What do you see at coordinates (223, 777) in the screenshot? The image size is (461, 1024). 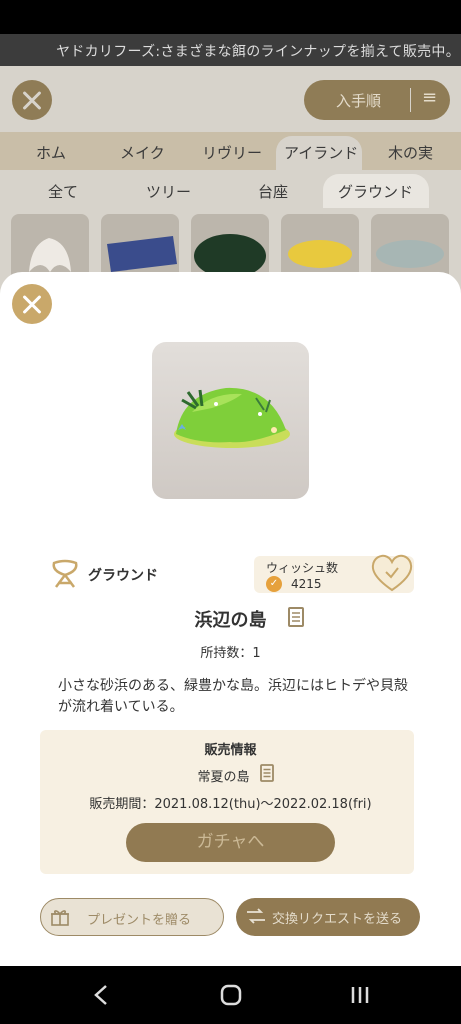 I see `gacha-name: 常夏の島` at bounding box center [223, 777].